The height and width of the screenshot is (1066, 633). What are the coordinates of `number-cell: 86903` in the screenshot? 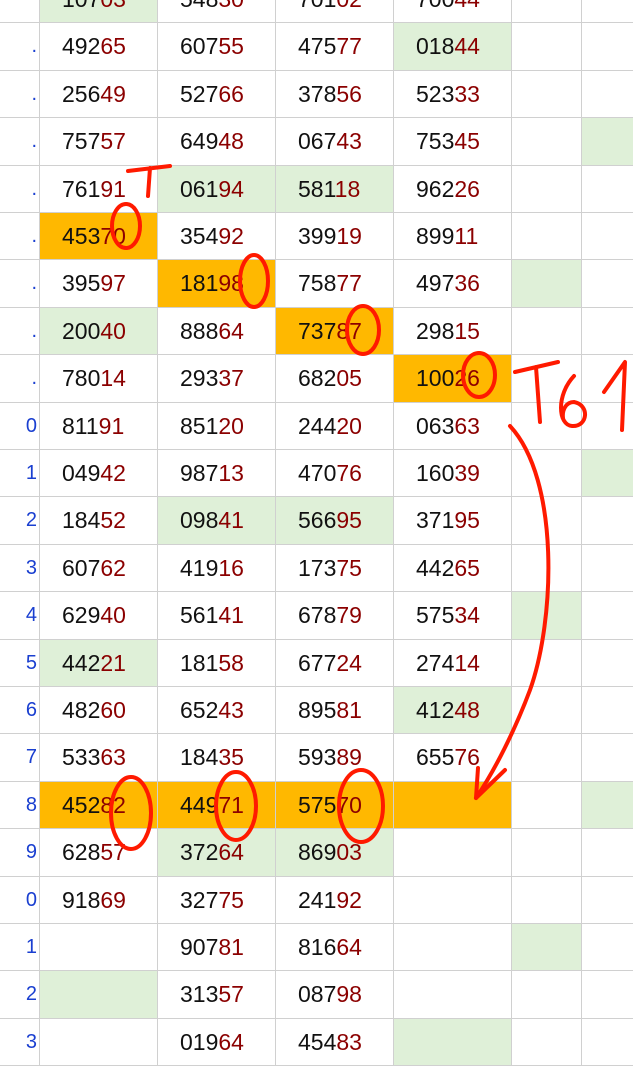 It's located at (335, 853).